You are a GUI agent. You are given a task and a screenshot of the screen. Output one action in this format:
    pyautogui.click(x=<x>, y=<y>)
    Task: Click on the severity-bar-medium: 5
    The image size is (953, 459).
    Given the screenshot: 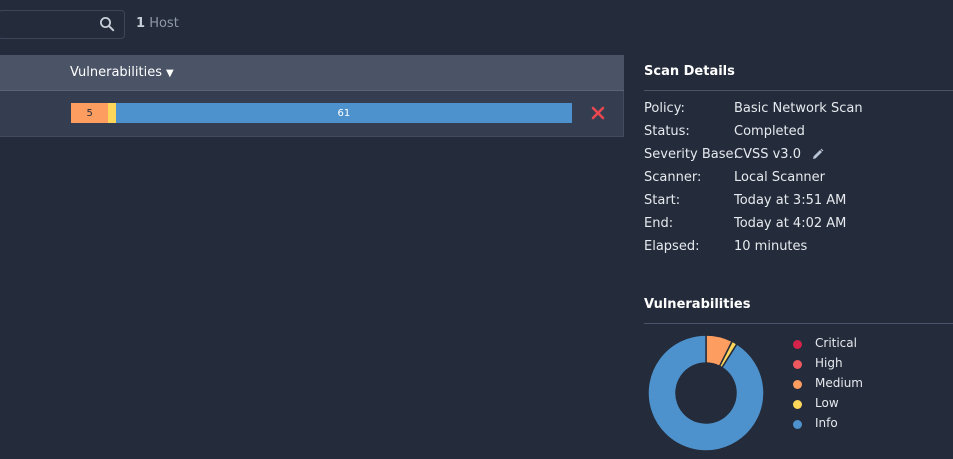 What is the action you would take?
    pyautogui.click(x=90, y=113)
    